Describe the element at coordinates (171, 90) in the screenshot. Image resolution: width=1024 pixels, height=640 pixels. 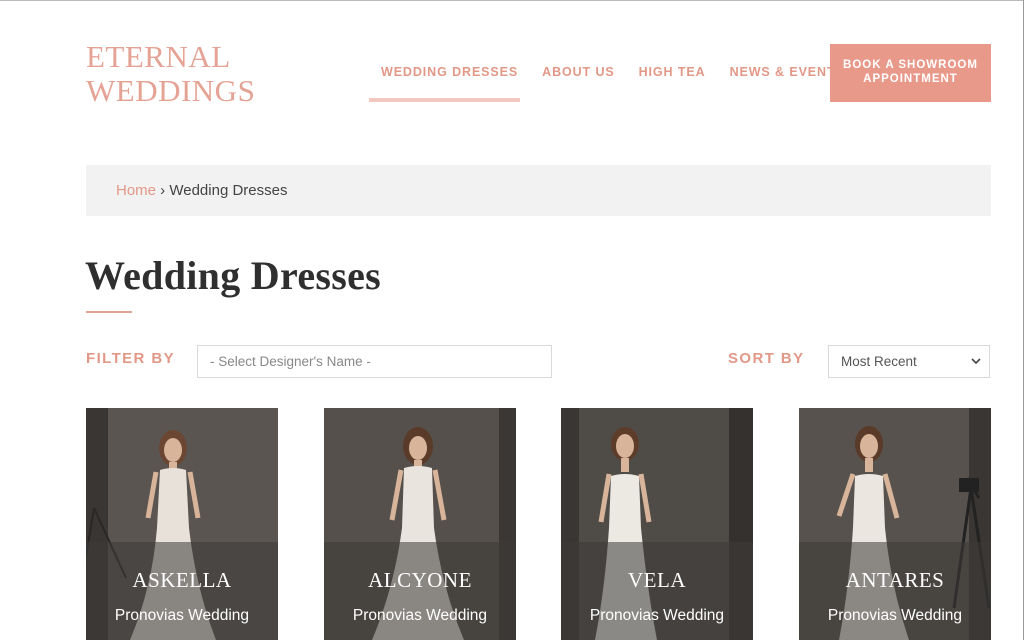
I see `brand-logo-line2: WEDDINGS` at that location.